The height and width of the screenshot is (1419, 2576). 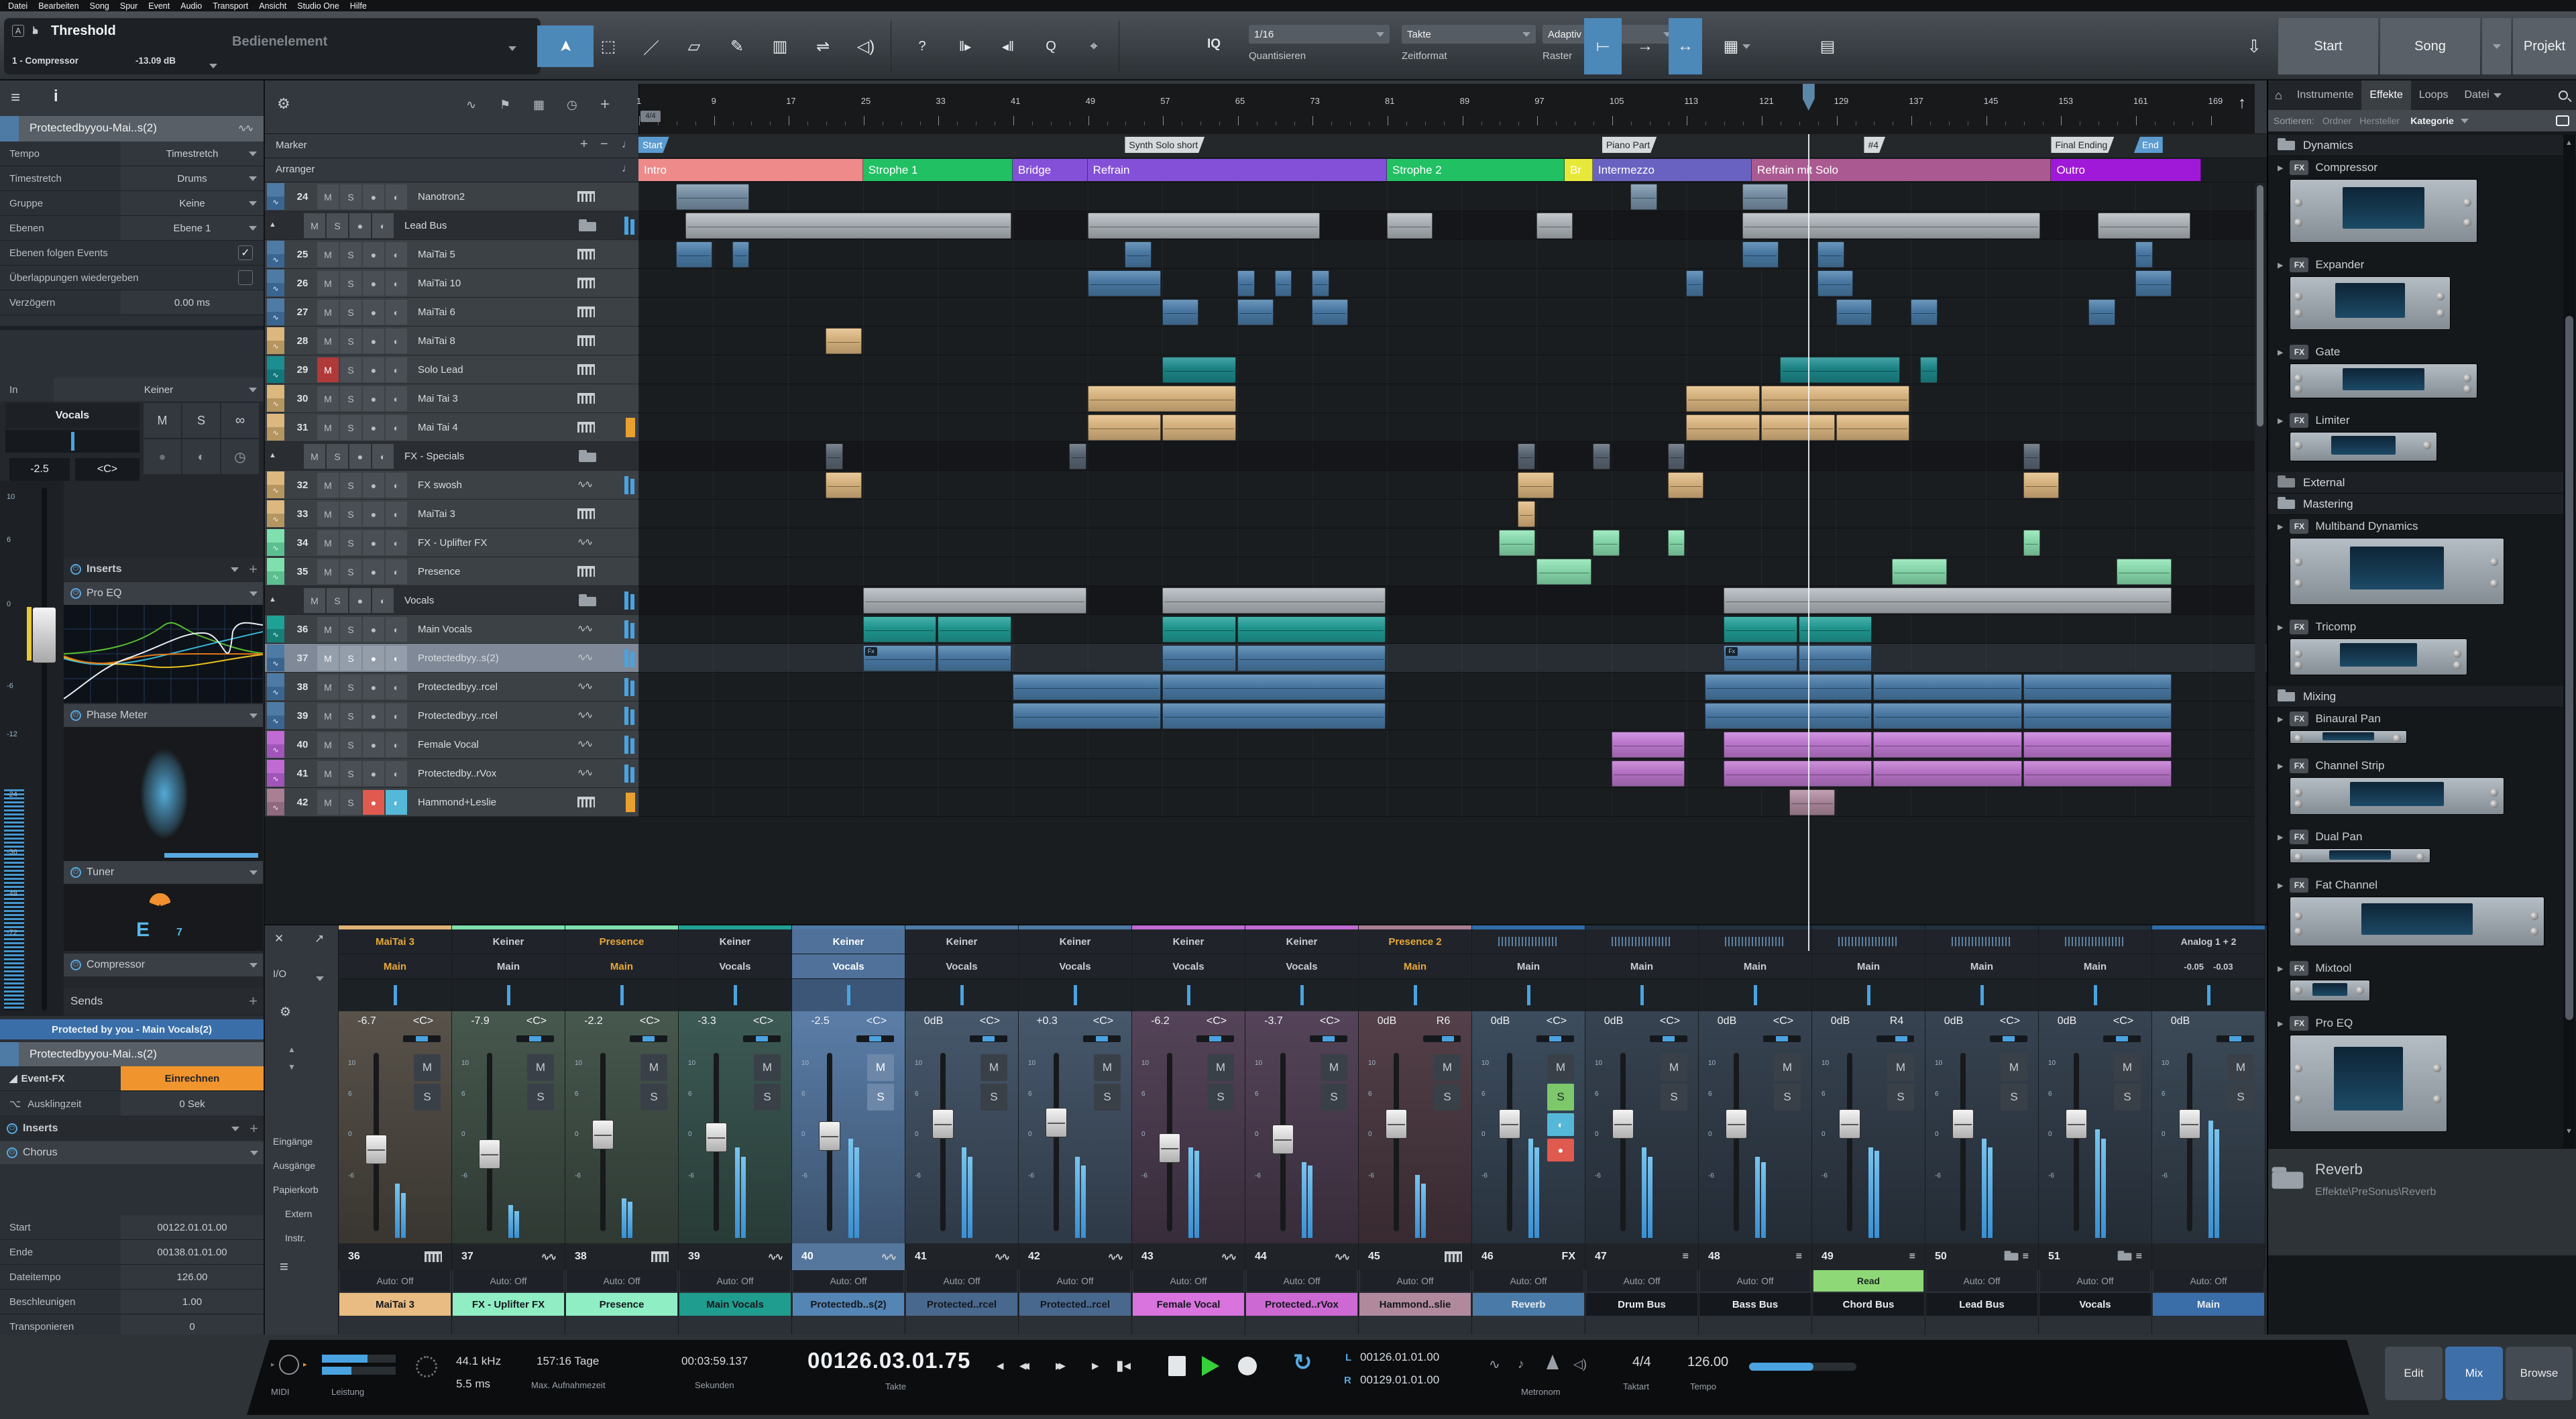 What do you see at coordinates (604, 145) in the screenshot?
I see `remove-marker-icon: −` at bounding box center [604, 145].